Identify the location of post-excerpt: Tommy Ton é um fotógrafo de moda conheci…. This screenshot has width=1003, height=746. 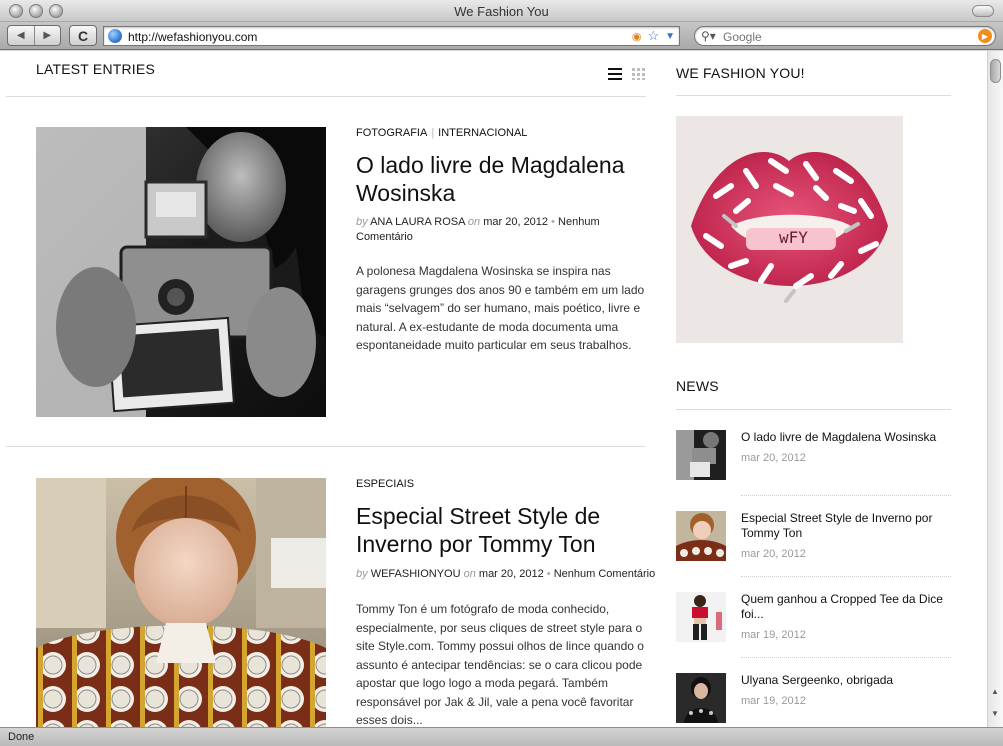
(500, 664).